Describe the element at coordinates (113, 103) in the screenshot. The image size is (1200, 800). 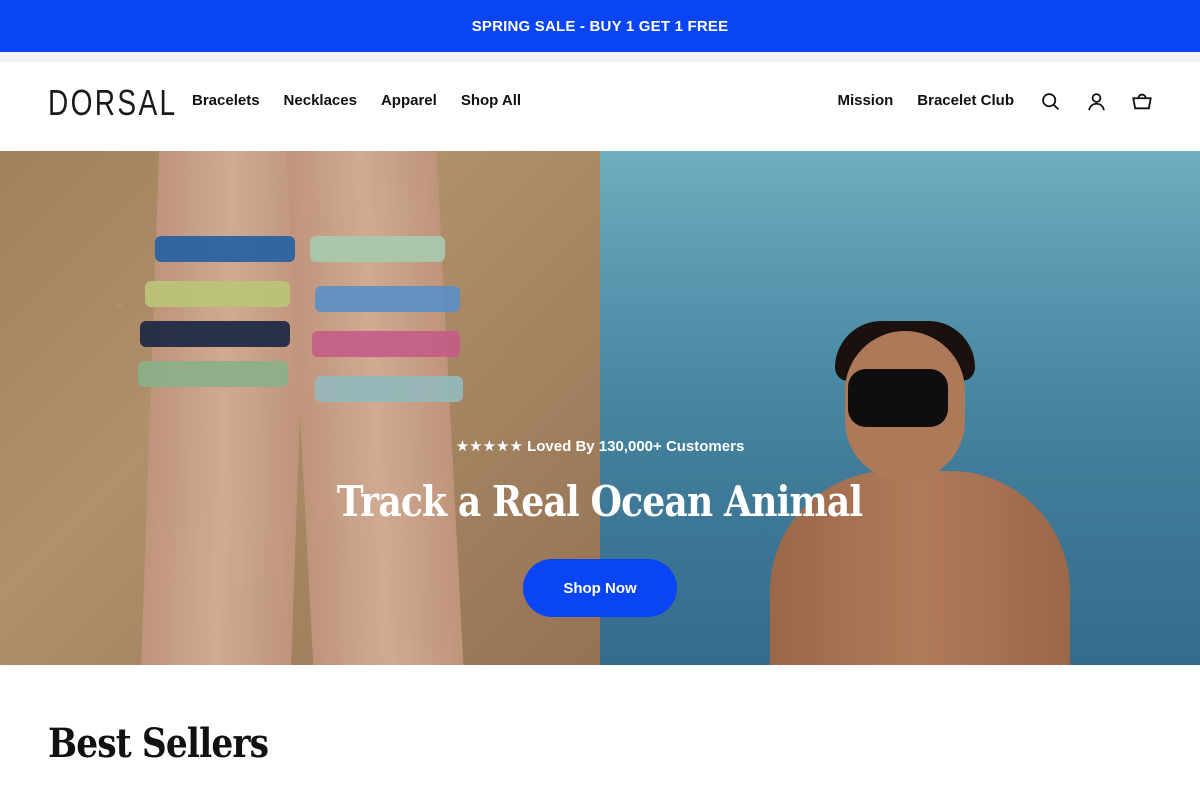
I see `brand-logo: DORSAL` at that location.